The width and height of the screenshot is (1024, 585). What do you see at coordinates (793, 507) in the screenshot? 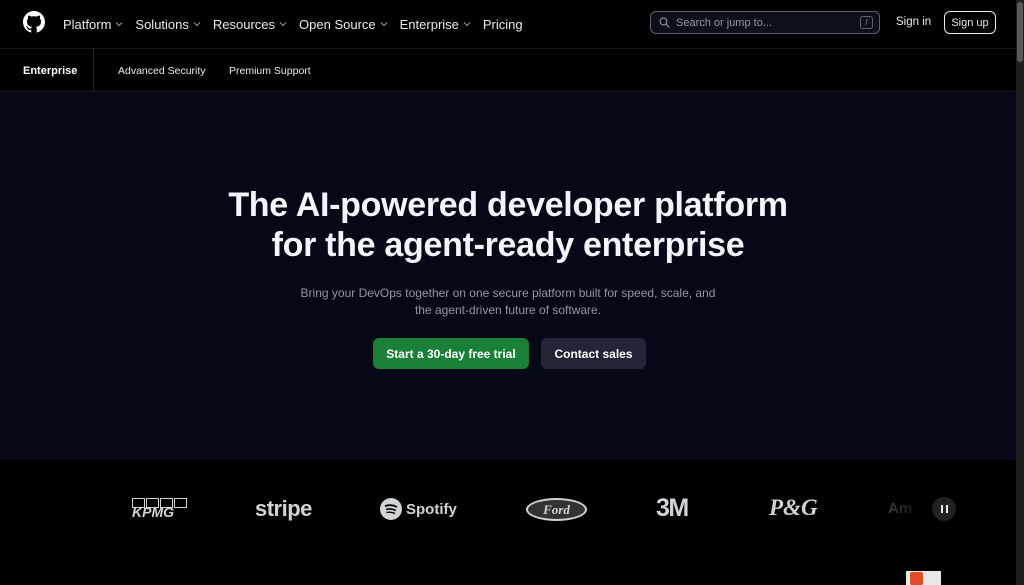
I see `pg-logo: P&G` at bounding box center [793, 507].